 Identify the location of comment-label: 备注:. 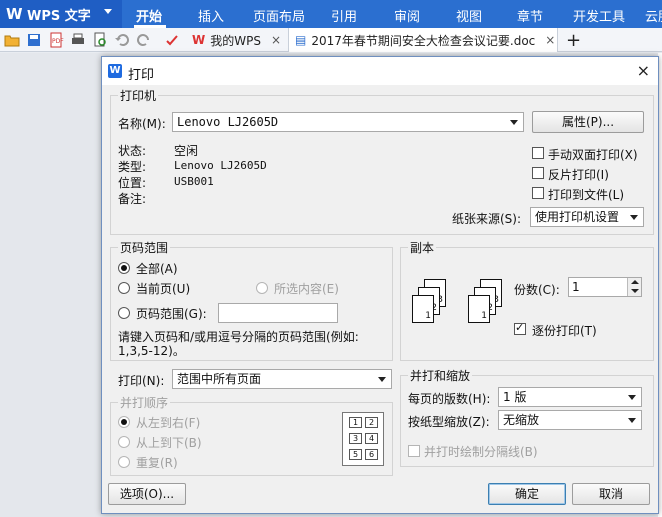
(132, 199).